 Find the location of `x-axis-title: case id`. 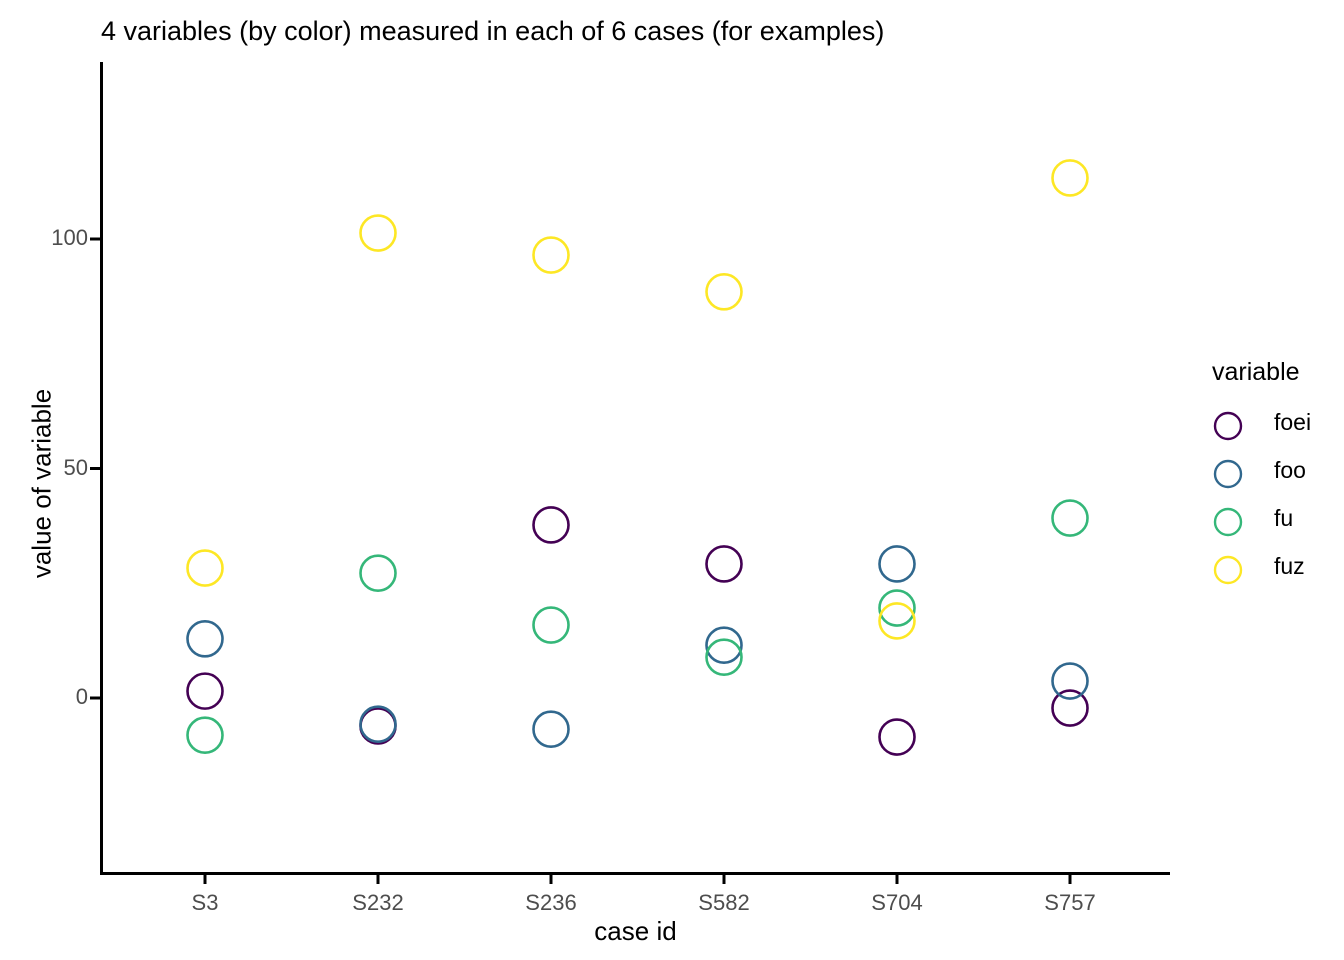

x-axis-title: case id is located at coordinates (635, 931).